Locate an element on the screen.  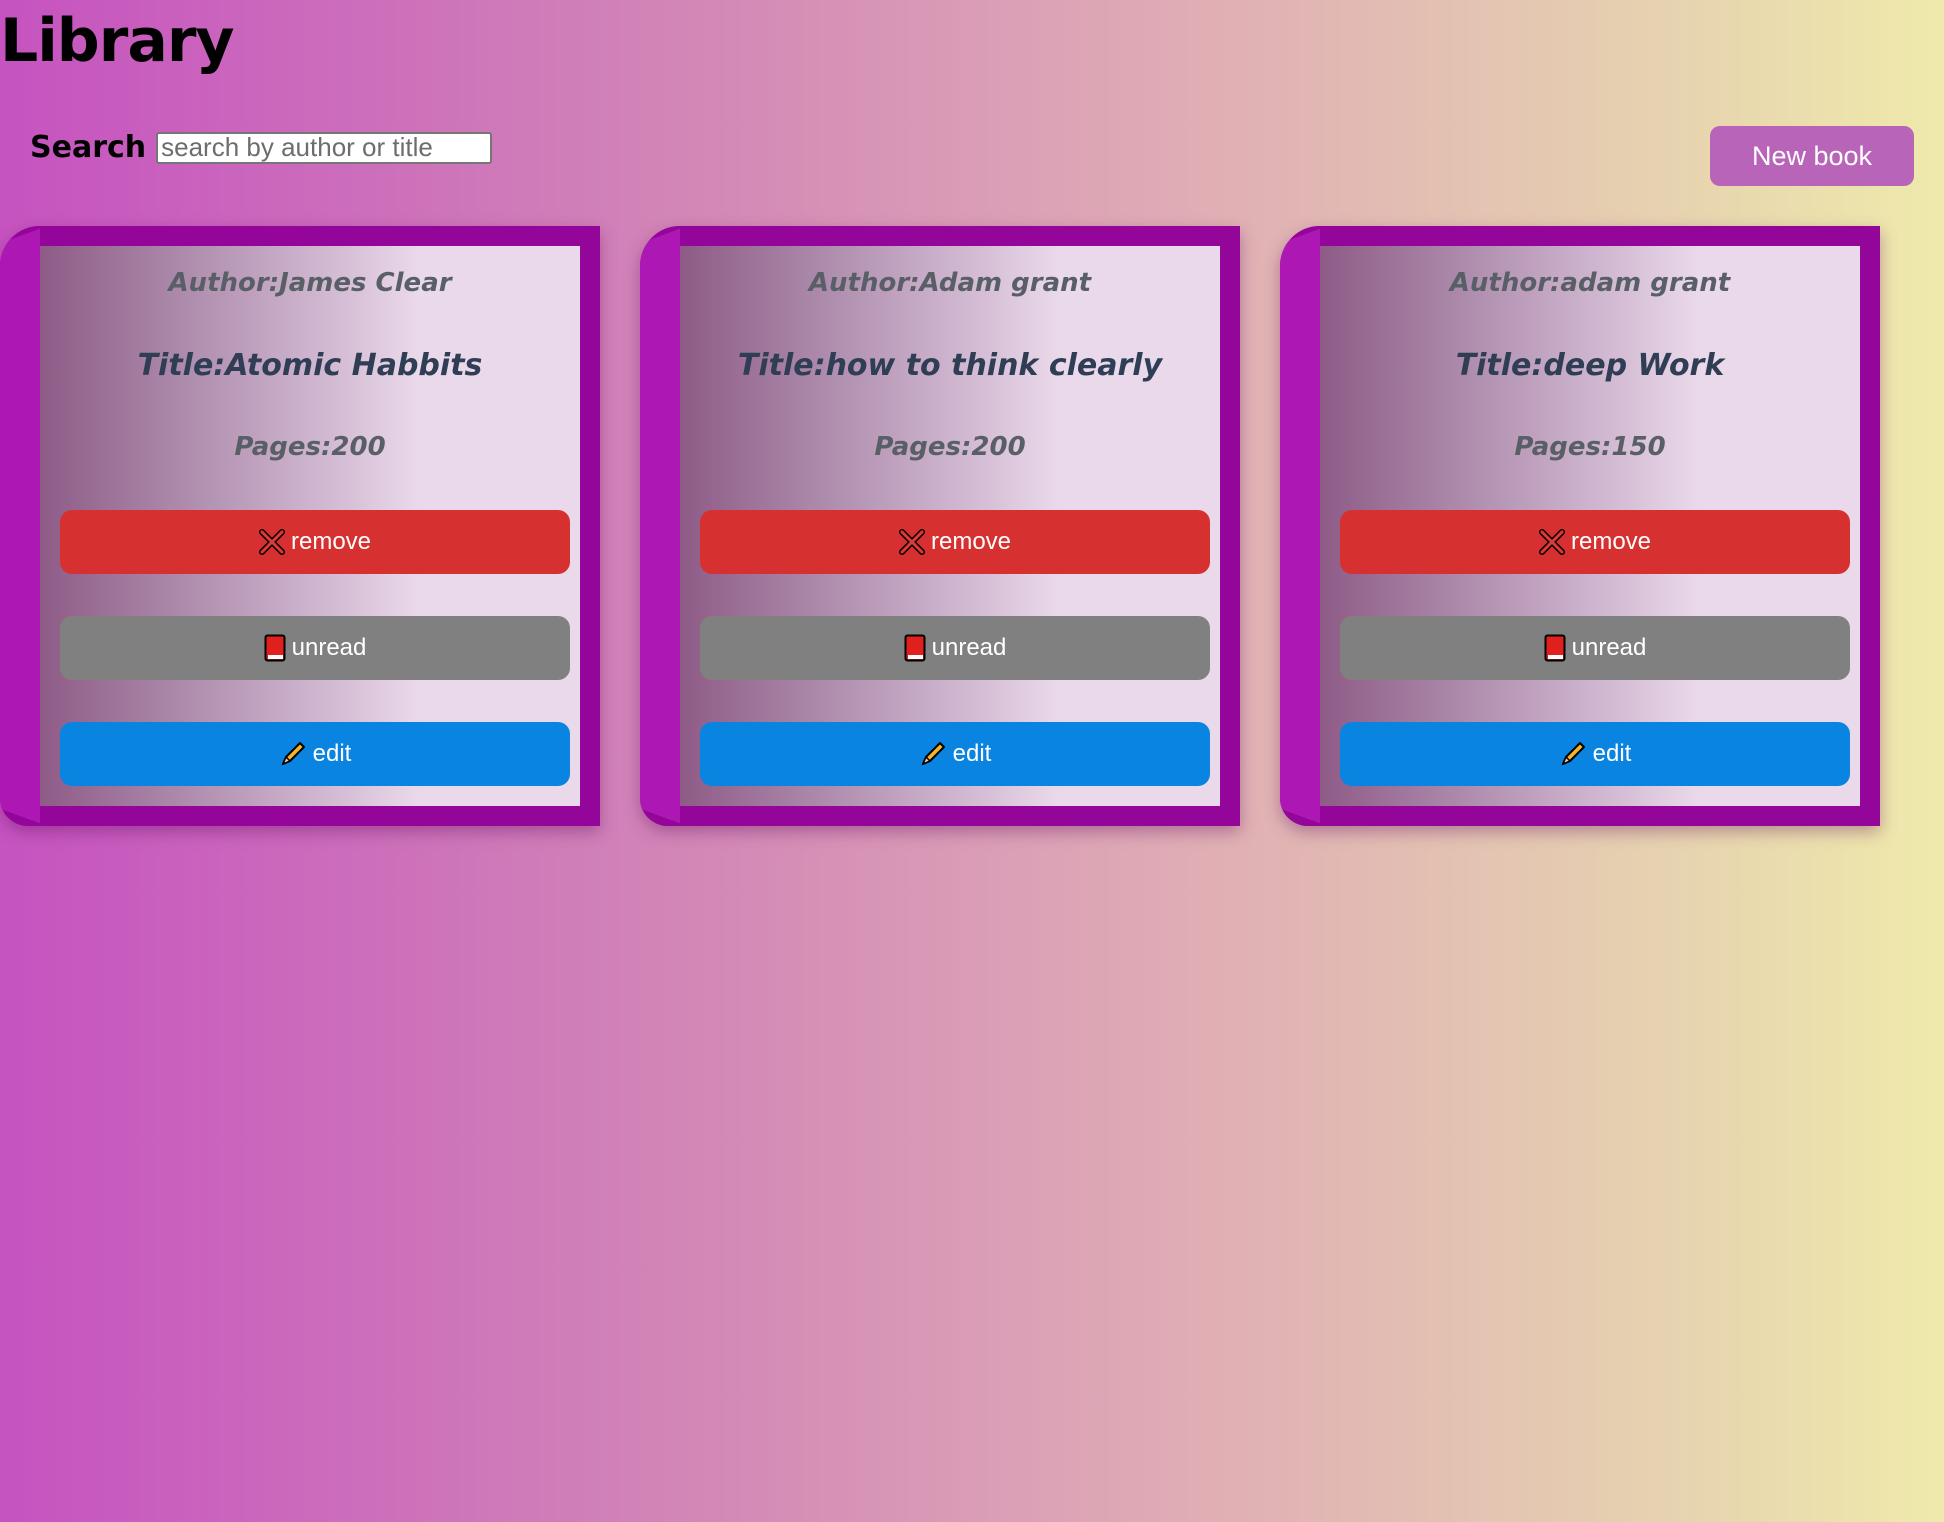
search-label: Search is located at coordinates (88, 147).